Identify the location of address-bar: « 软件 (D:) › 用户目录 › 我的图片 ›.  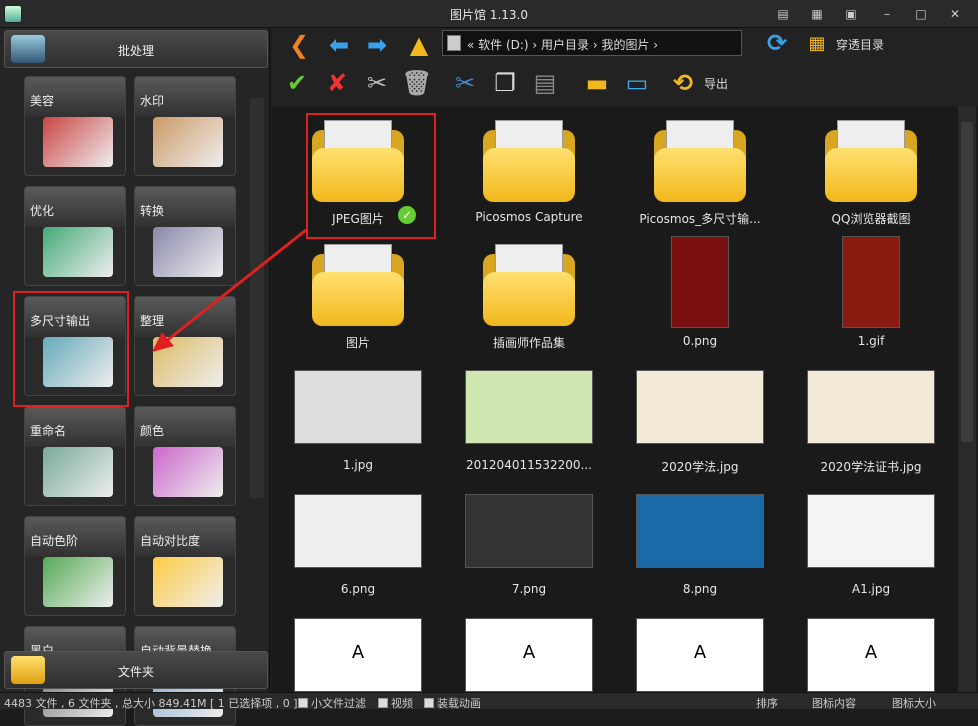
(592, 43).